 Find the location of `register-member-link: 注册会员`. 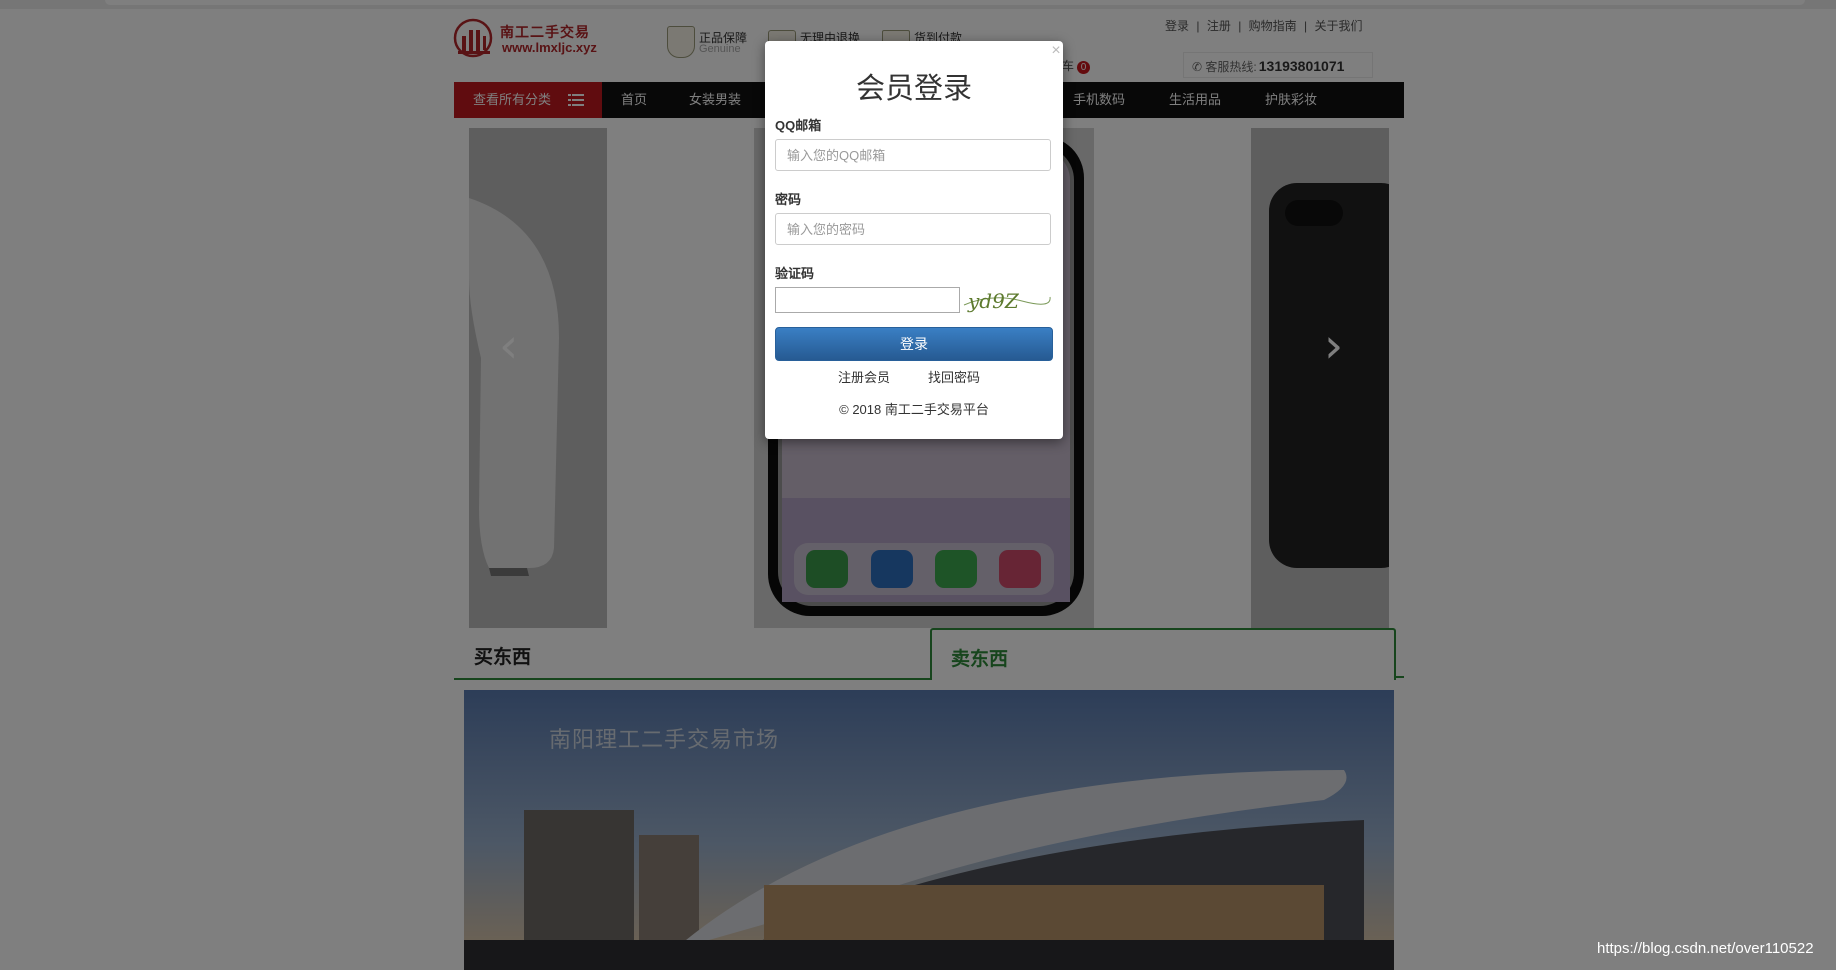

register-member-link: 注册会员 is located at coordinates (864, 376).